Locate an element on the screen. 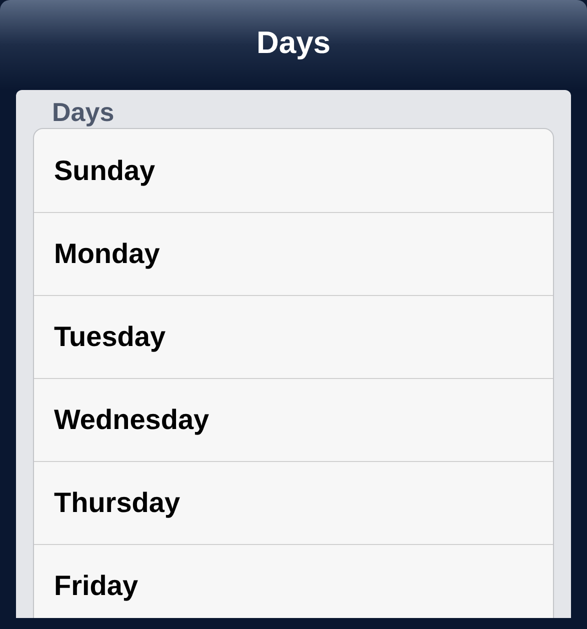 This screenshot has width=587, height=629. list-row: Sunday is located at coordinates (293, 170).